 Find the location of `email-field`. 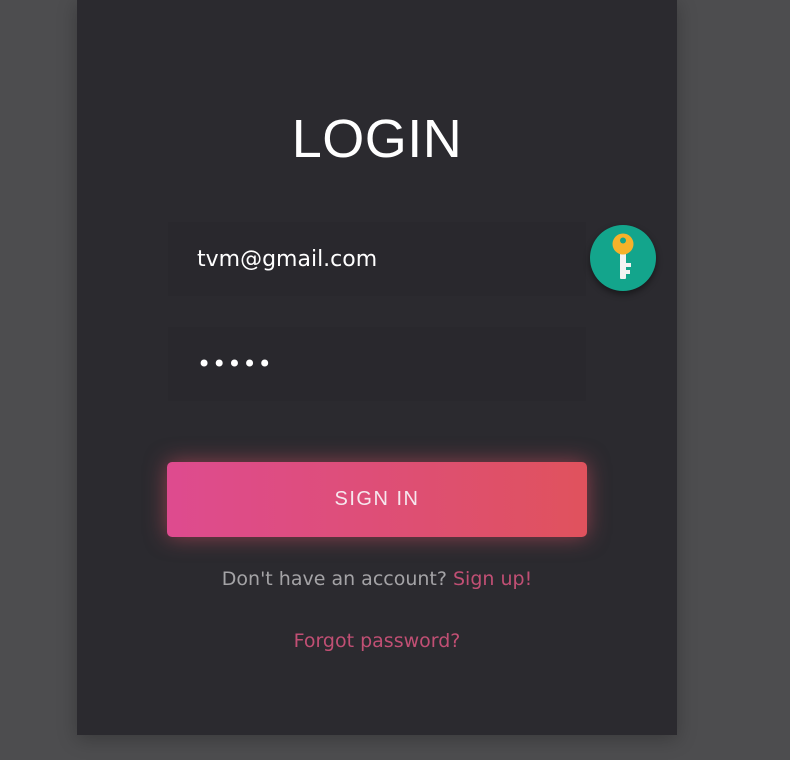

email-field is located at coordinates (377, 259).